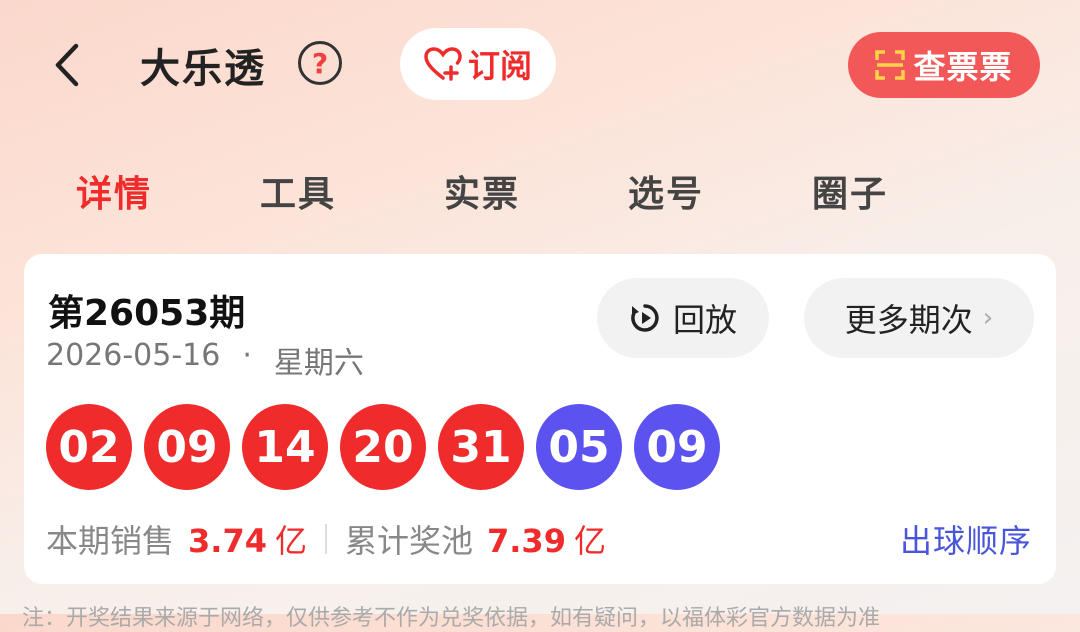 The image size is (1080, 632). I want to click on replay-label: 回放, so click(704, 320).